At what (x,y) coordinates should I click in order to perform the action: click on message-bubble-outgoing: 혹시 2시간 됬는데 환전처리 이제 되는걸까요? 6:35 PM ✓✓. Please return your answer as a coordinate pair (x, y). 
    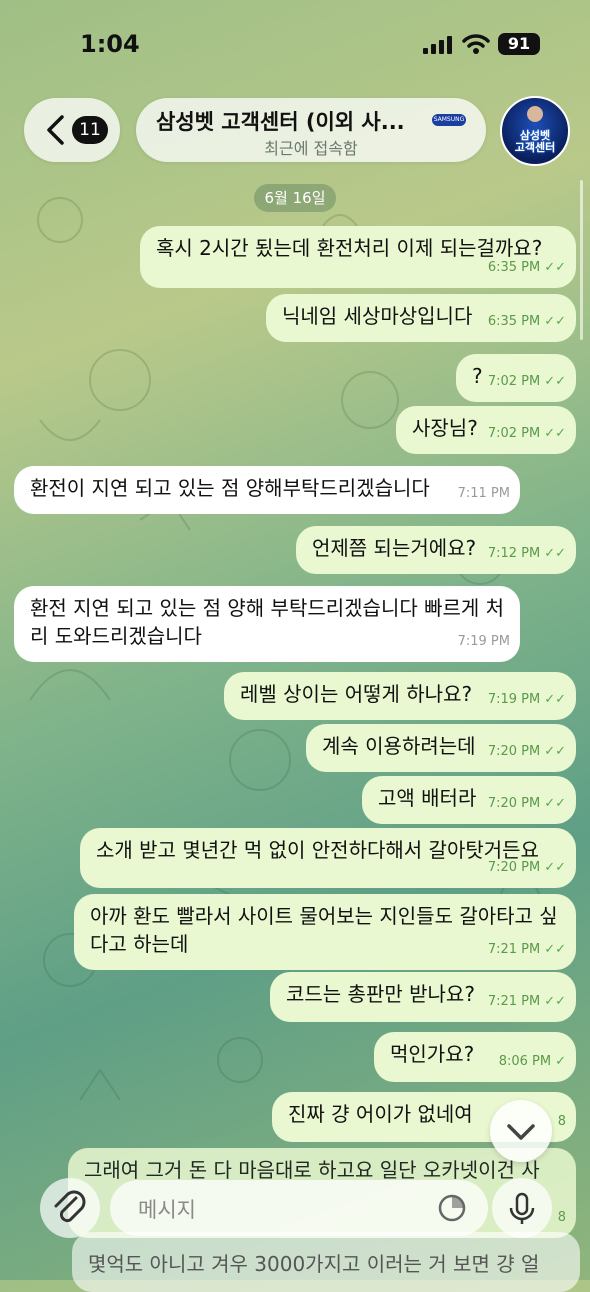
    Looking at the image, I should click on (358, 257).